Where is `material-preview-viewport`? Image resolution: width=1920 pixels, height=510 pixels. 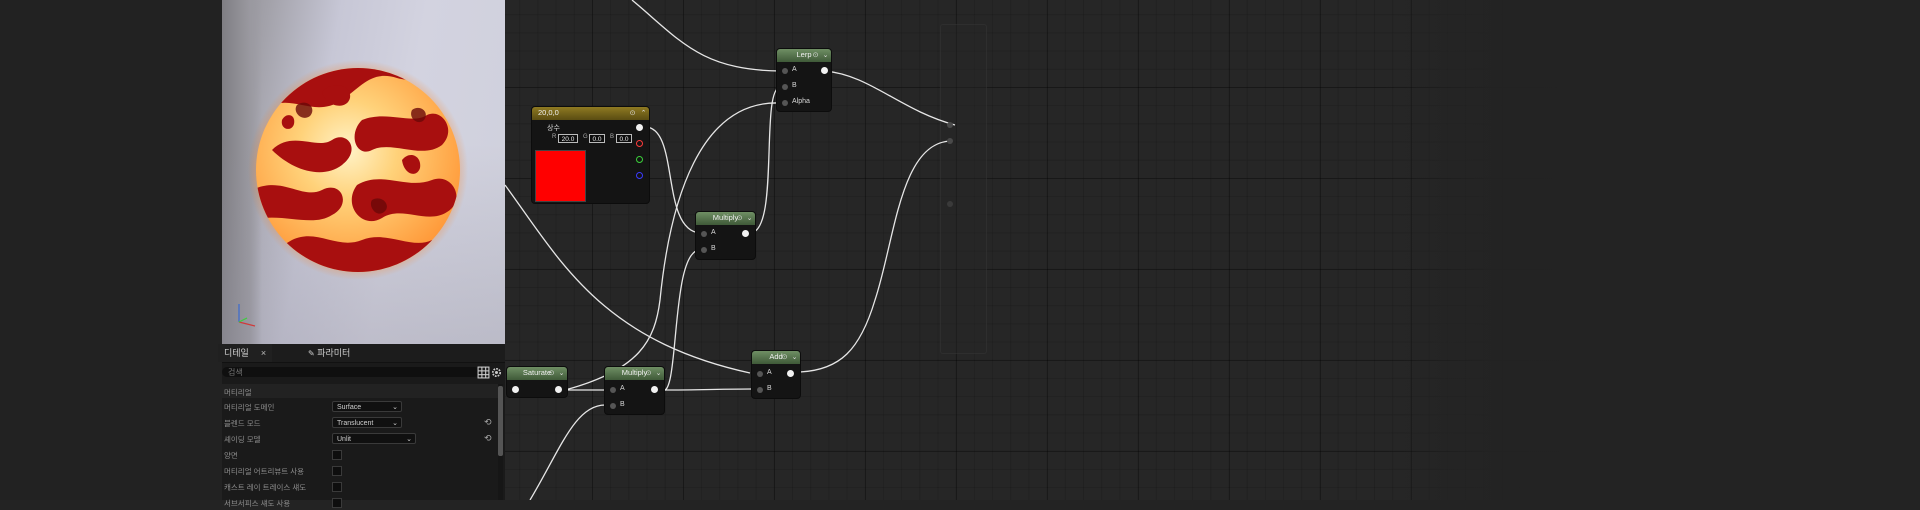 material-preview-viewport is located at coordinates (363, 172).